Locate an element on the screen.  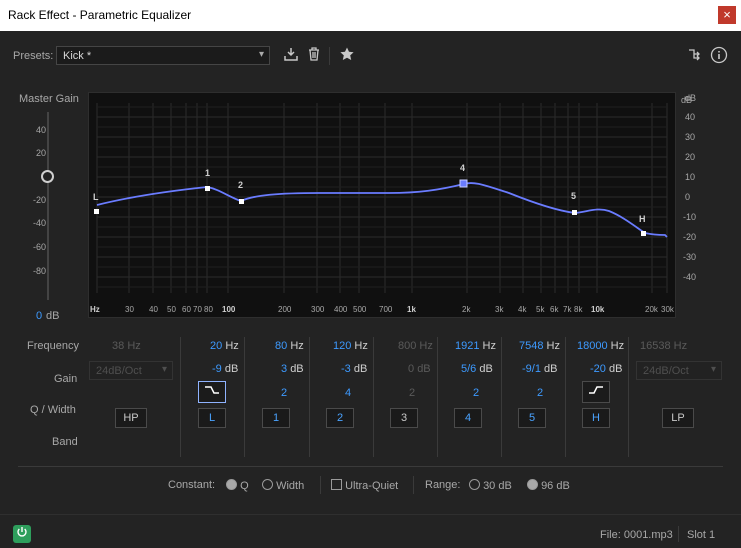
band2-button: 2 is located at coordinates (340, 418).